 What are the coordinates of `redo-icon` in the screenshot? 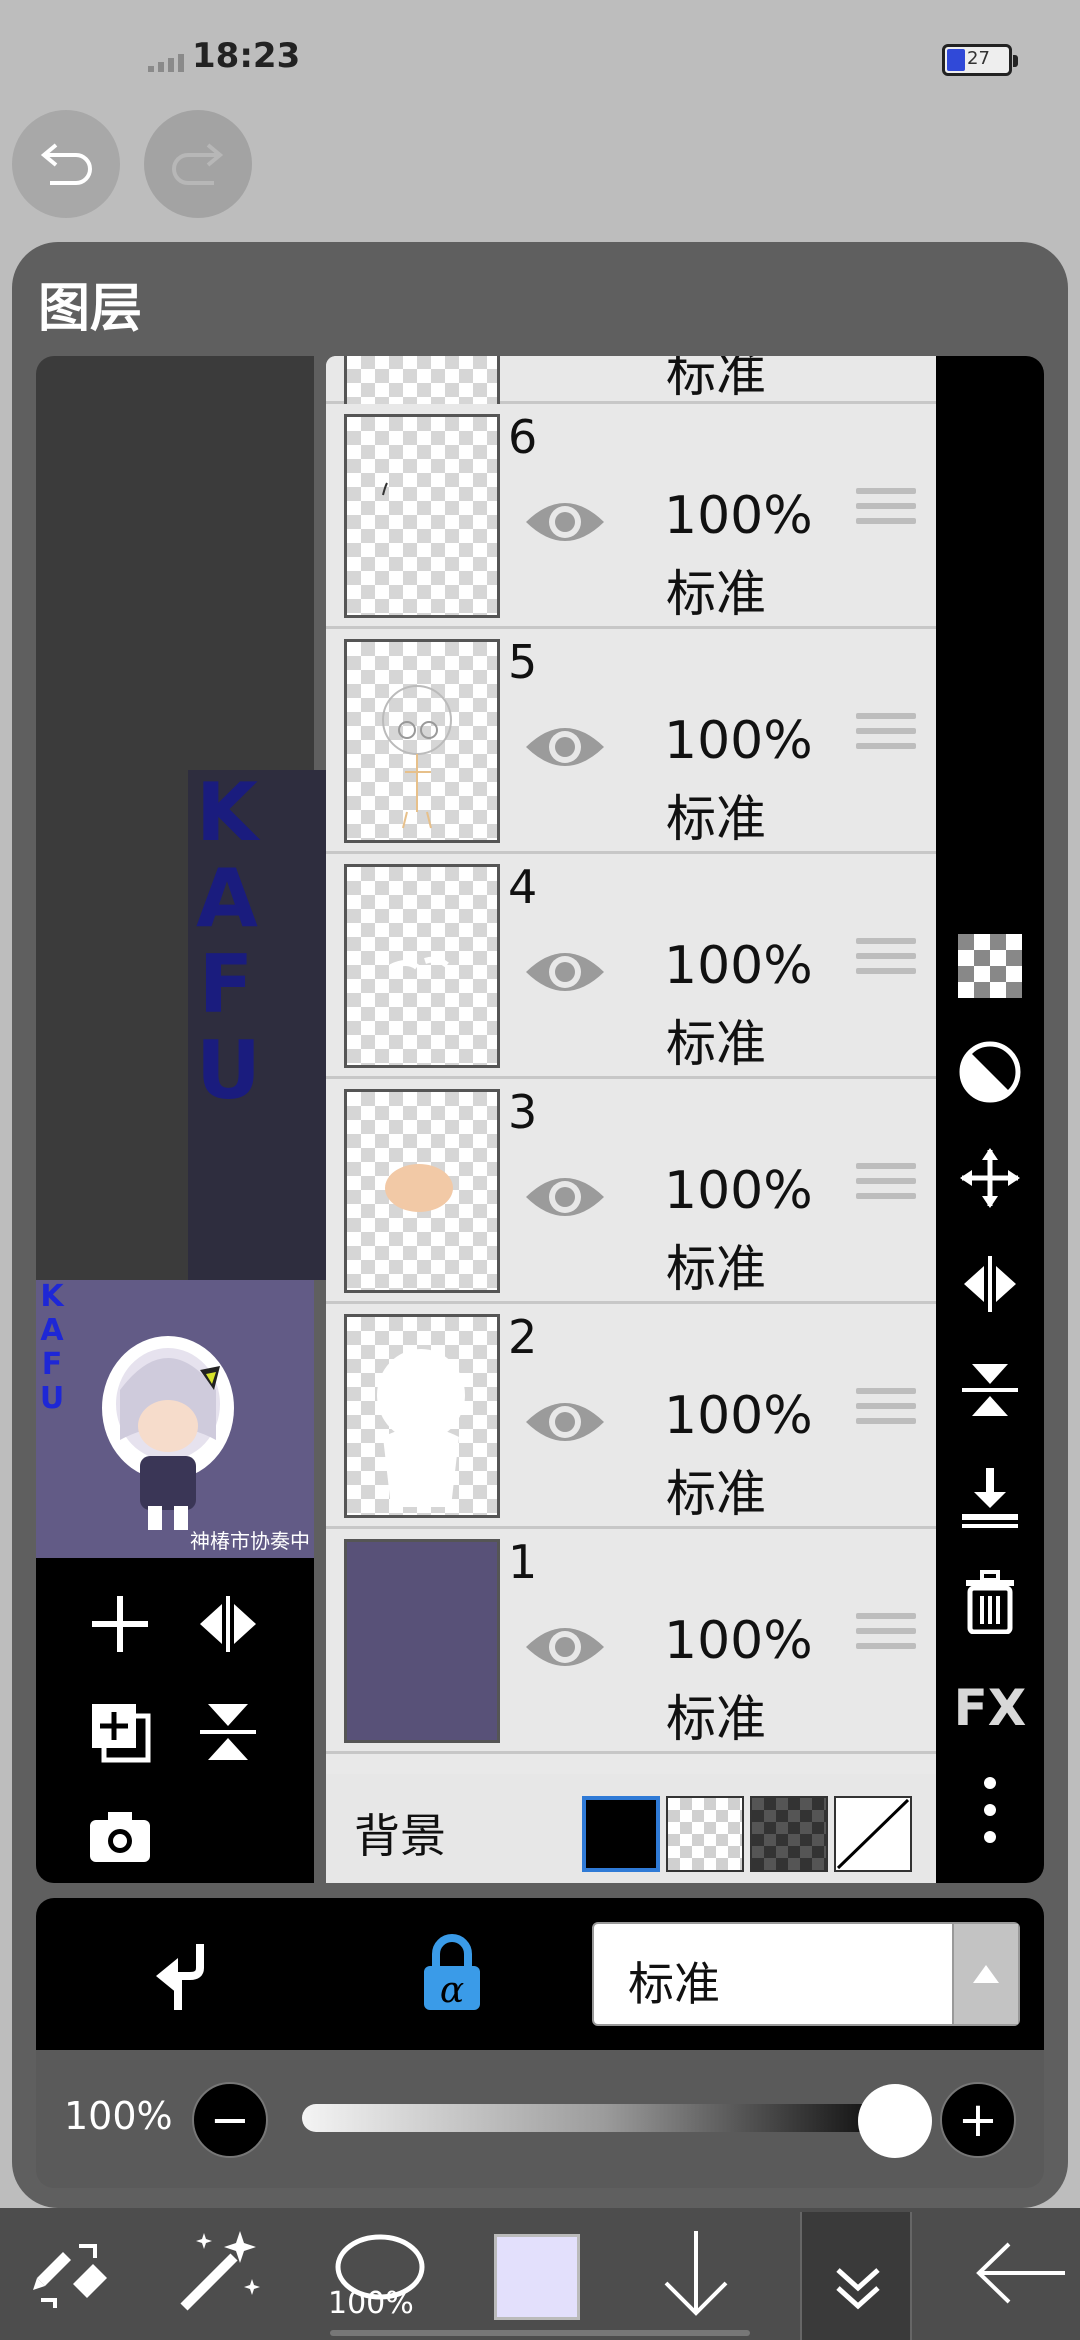 It's located at (198, 164).